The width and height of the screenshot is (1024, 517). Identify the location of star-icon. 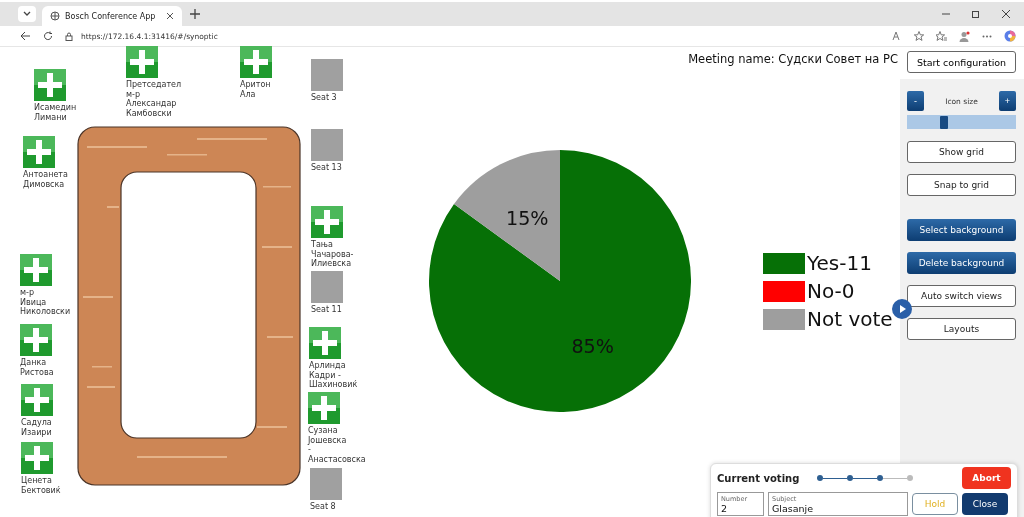
(919, 36).